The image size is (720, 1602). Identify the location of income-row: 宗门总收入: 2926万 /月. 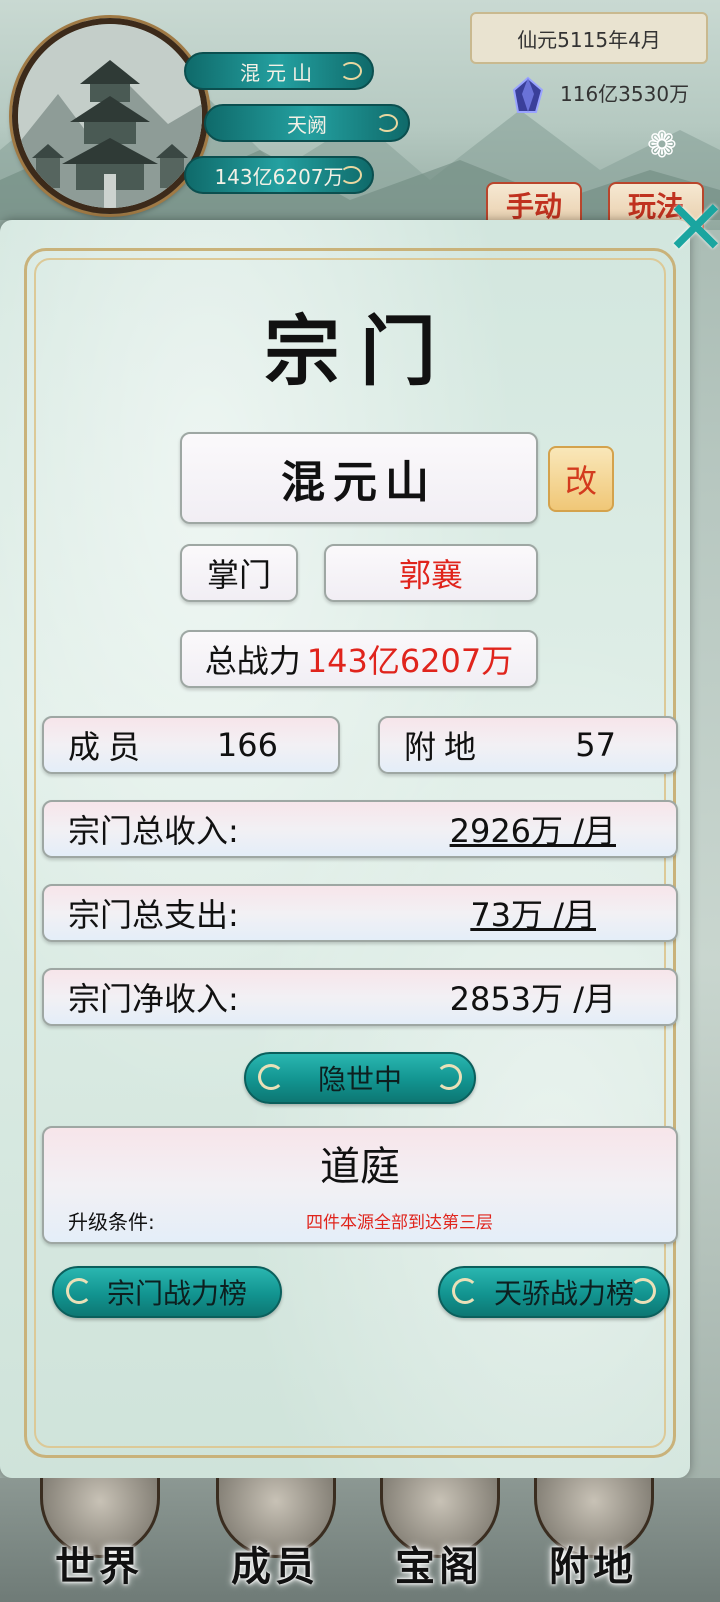
(360, 829).